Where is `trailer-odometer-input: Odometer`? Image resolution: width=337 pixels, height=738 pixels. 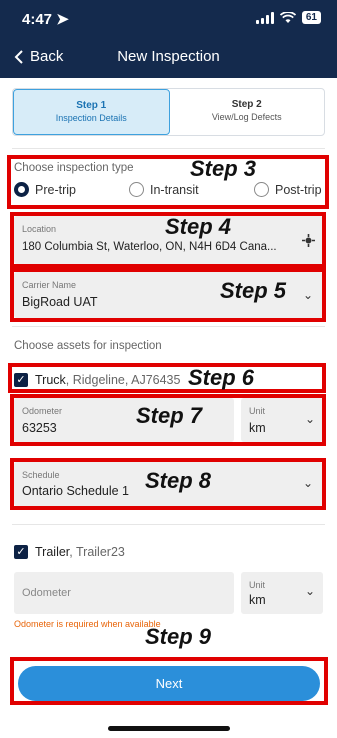 trailer-odometer-input: Odometer is located at coordinates (124, 593).